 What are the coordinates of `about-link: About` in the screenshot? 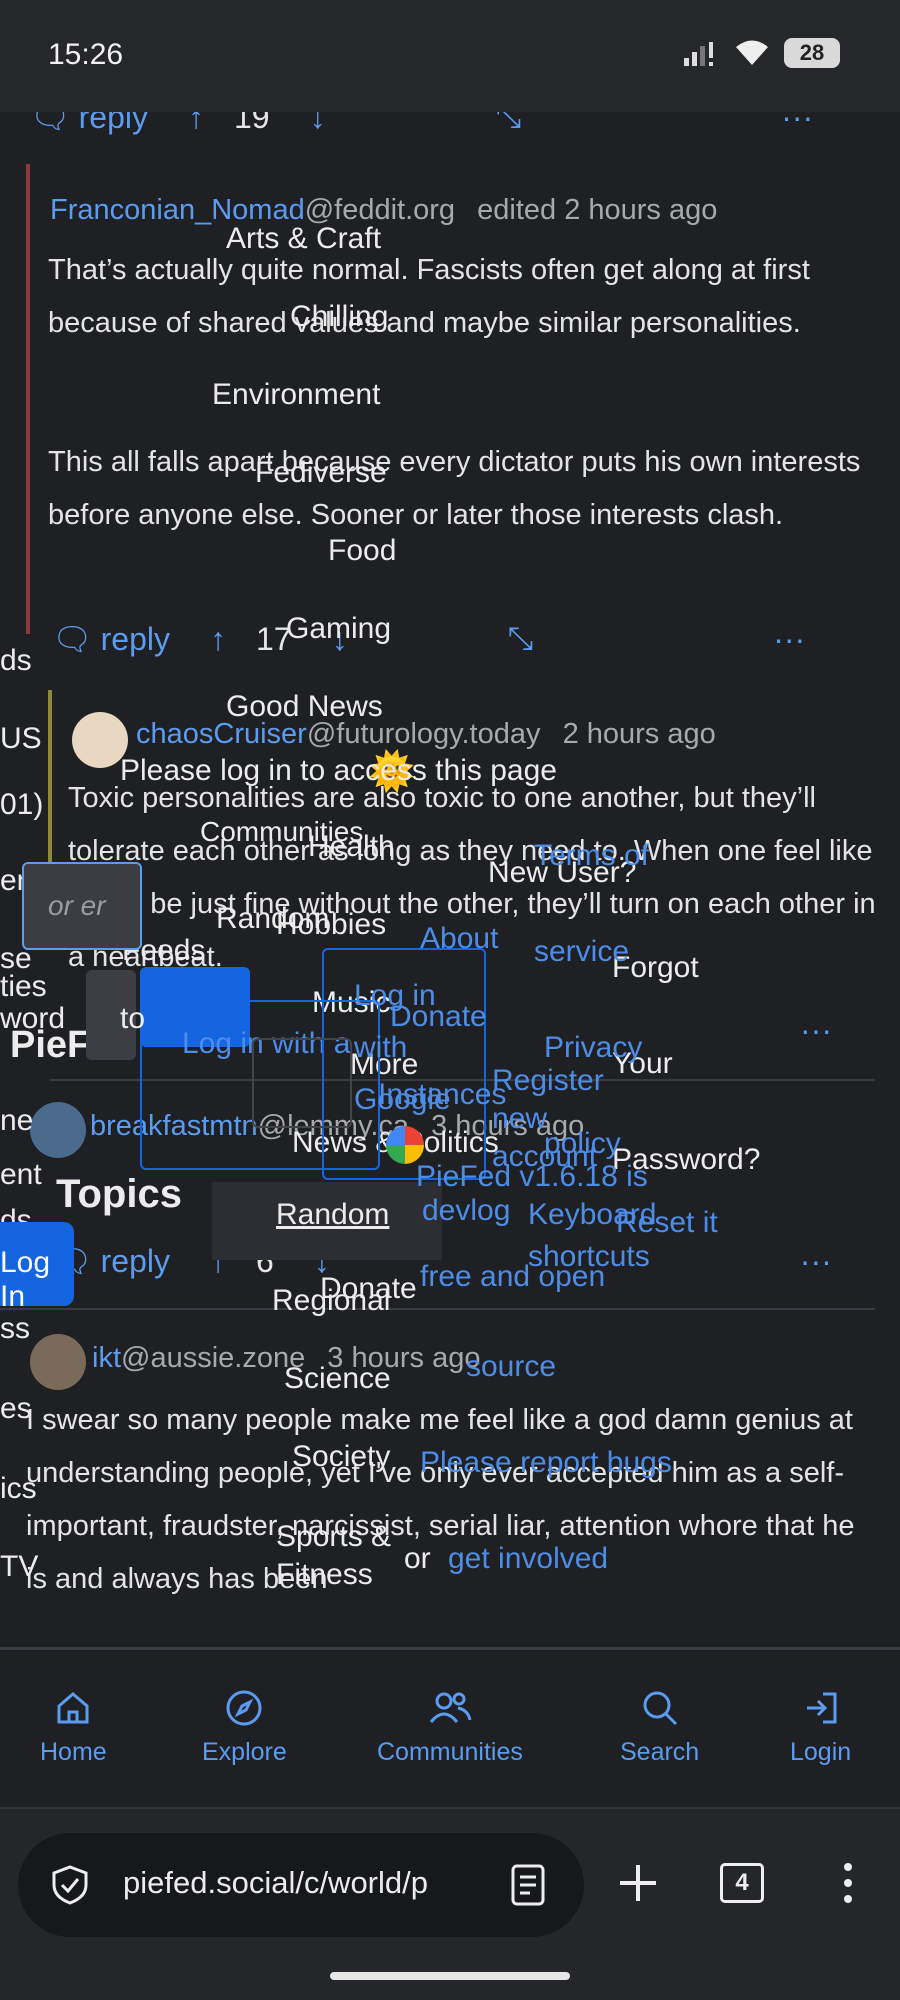 It's located at (459, 939).